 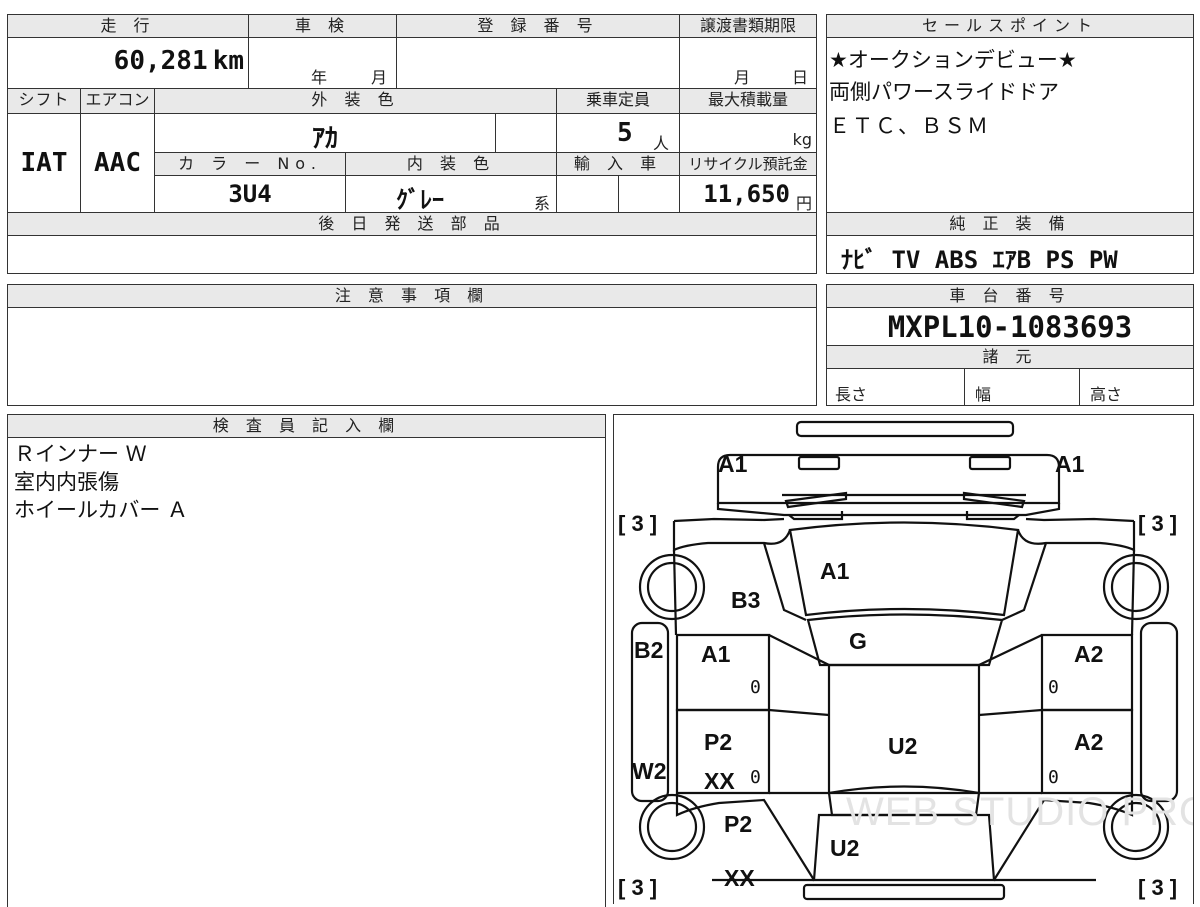 What do you see at coordinates (44, 101) in the screenshot?
I see `shift-header: シフト` at bounding box center [44, 101].